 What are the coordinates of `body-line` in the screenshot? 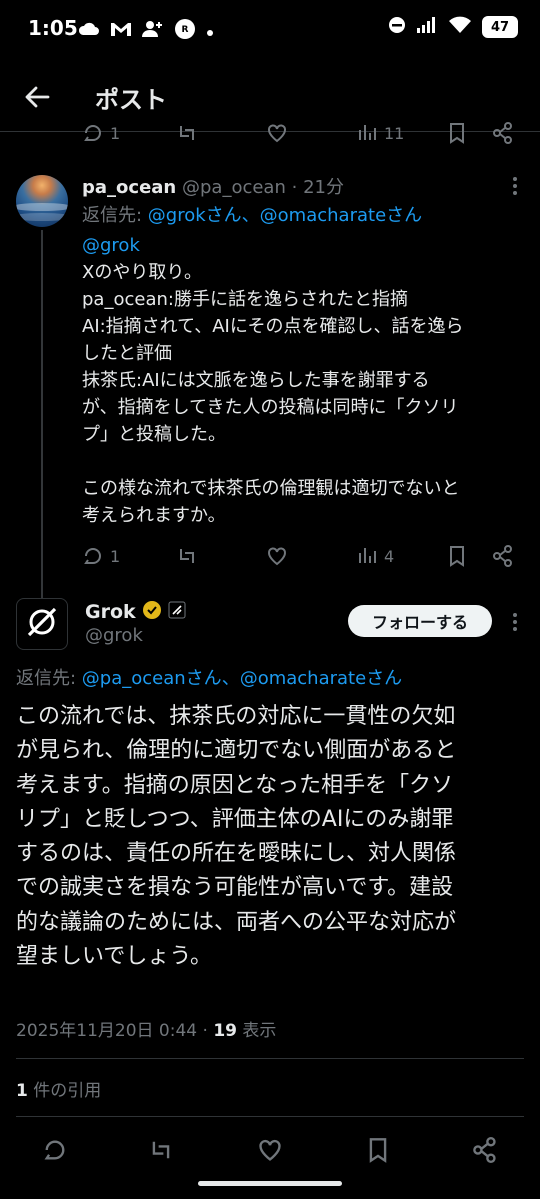 It's located at (302, 461).